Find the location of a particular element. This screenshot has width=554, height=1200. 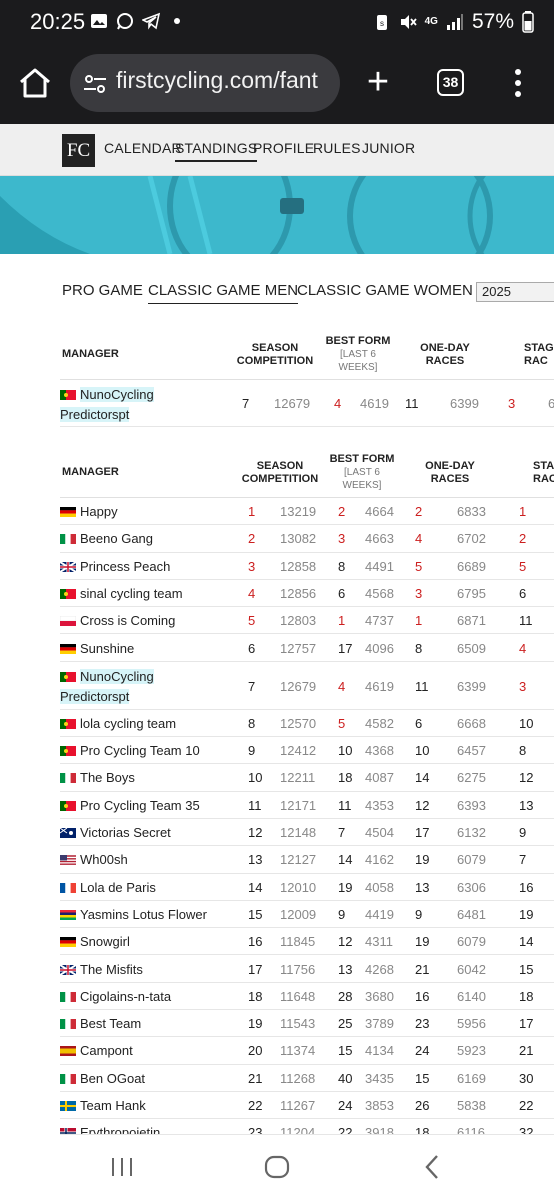

season-points: 12803 is located at coordinates (298, 621).